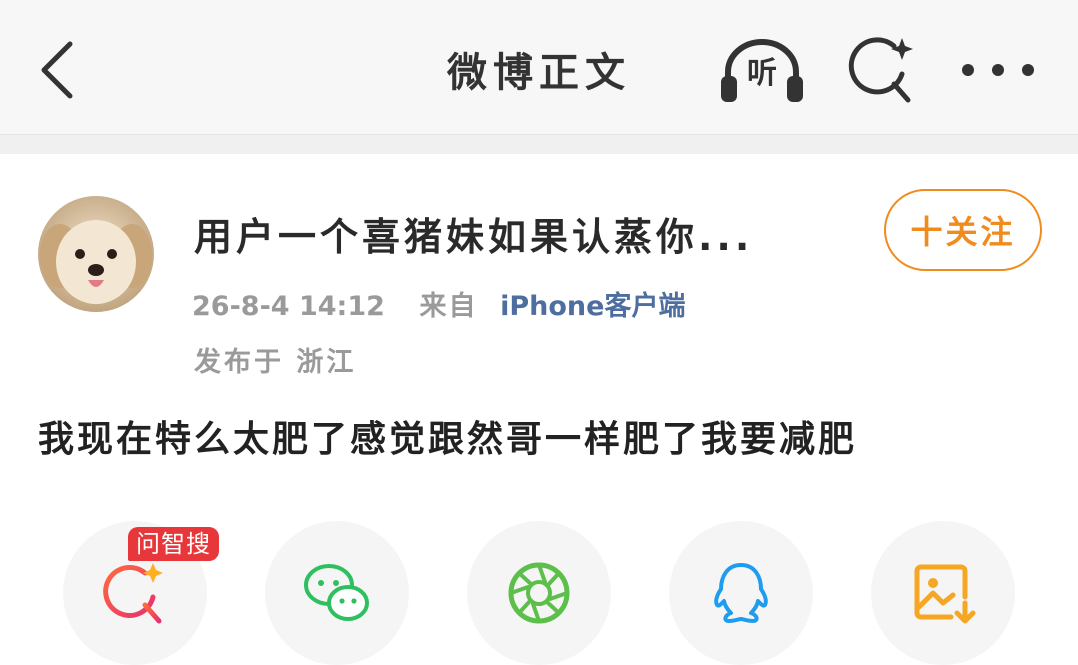  What do you see at coordinates (448, 306) in the screenshot?
I see `source-prefix: 来自` at bounding box center [448, 306].